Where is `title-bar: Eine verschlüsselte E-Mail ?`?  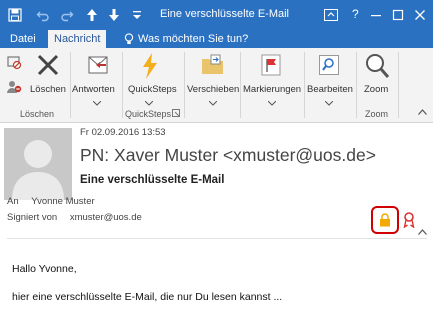
title-bar: Eine verschlüsselte E-Mail ? is located at coordinates (216, 15).